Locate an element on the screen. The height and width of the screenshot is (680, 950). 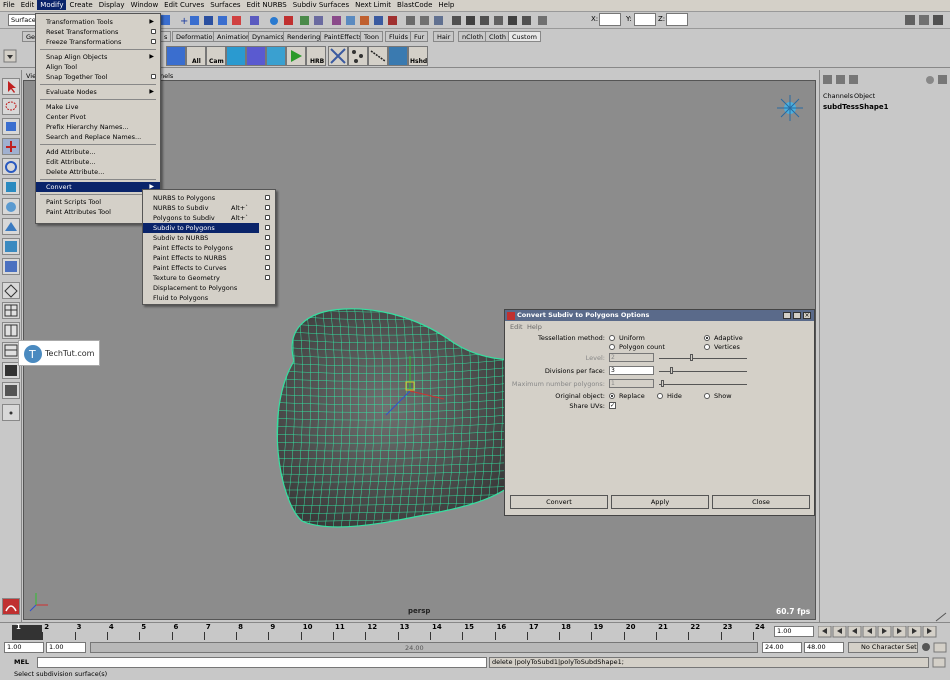
select-tool-icon is located at coordinates (11, 86).